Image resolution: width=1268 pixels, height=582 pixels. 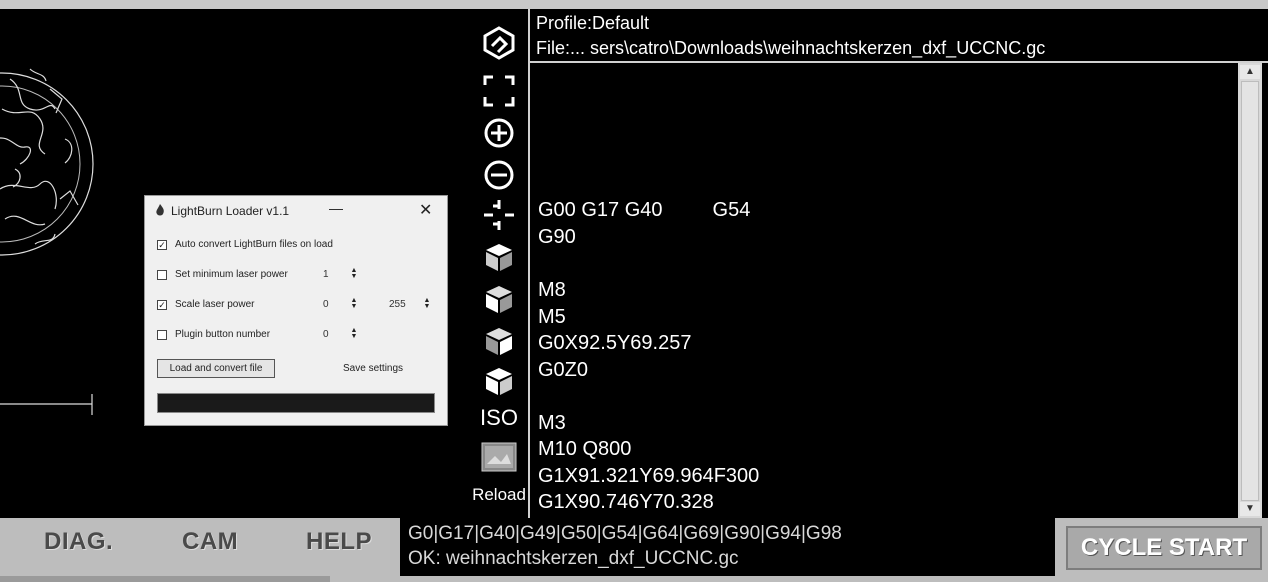 What do you see at coordinates (499, 91) in the screenshot?
I see `fit-screen-icon` at bounding box center [499, 91].